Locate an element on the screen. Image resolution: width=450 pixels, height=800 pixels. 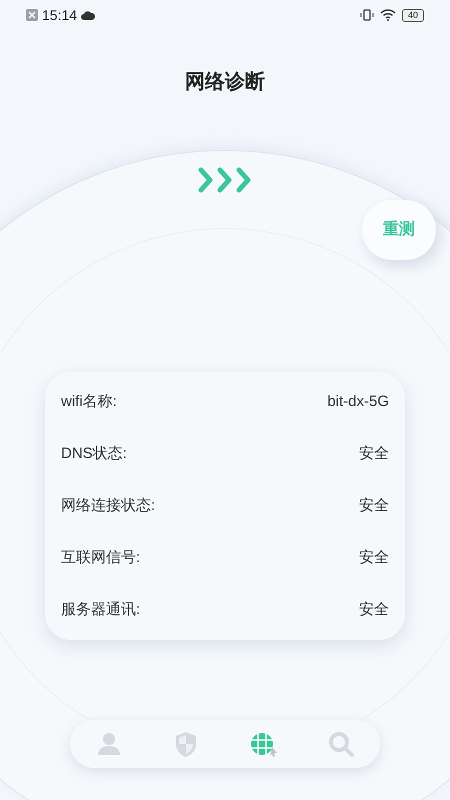
vibrate-icon is located at coordinates (367, 15).